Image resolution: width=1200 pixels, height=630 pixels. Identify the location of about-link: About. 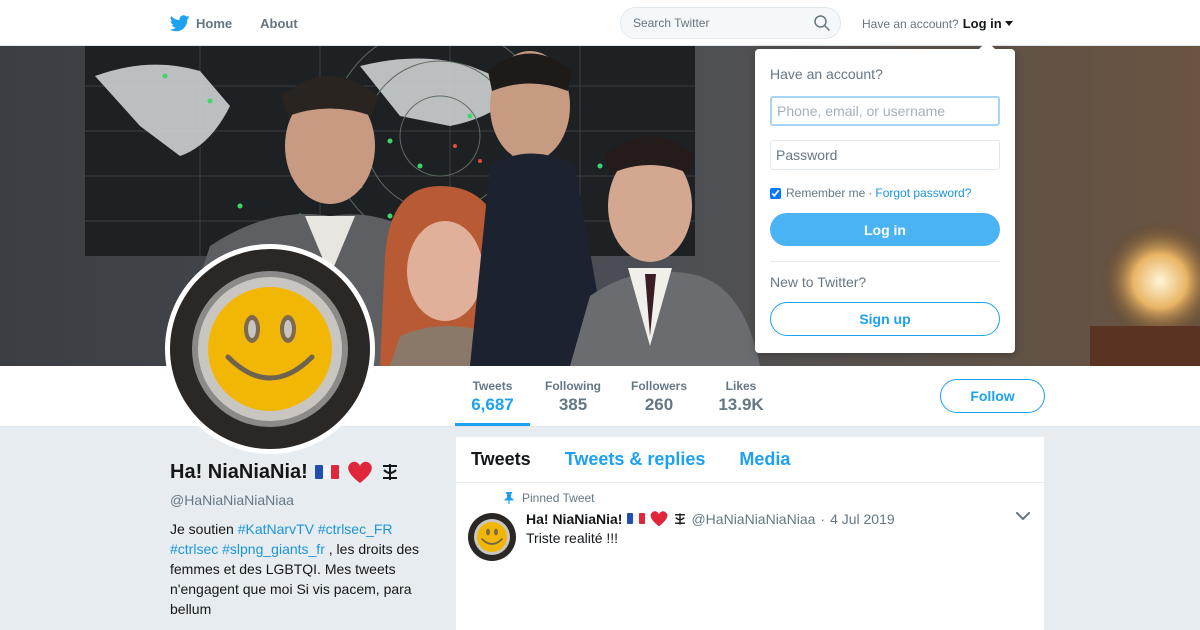
(279, 23).